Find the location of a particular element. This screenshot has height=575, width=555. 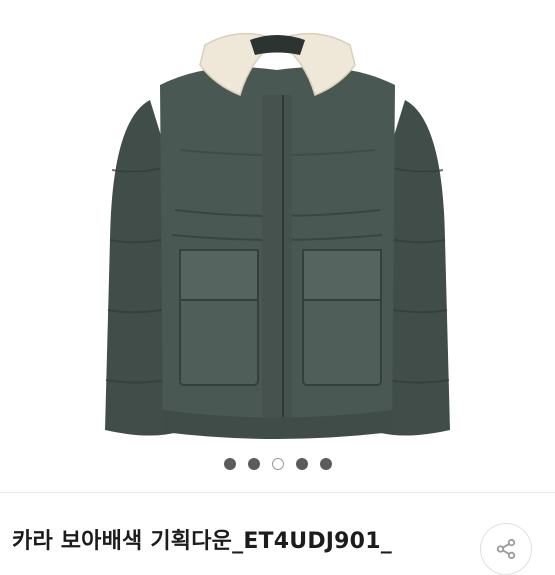

gallery-pagination is located at coordinates (277, 464).